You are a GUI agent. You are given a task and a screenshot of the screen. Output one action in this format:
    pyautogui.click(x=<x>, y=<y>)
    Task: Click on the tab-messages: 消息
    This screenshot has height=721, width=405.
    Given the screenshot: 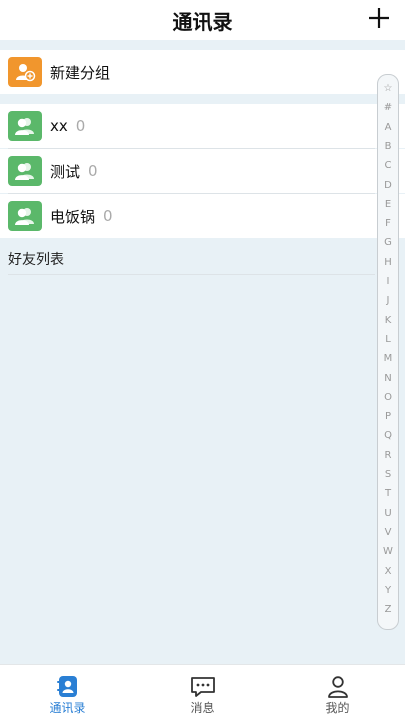 What is the action you would take?
    pyautogui.click(x=202, y=693)
    